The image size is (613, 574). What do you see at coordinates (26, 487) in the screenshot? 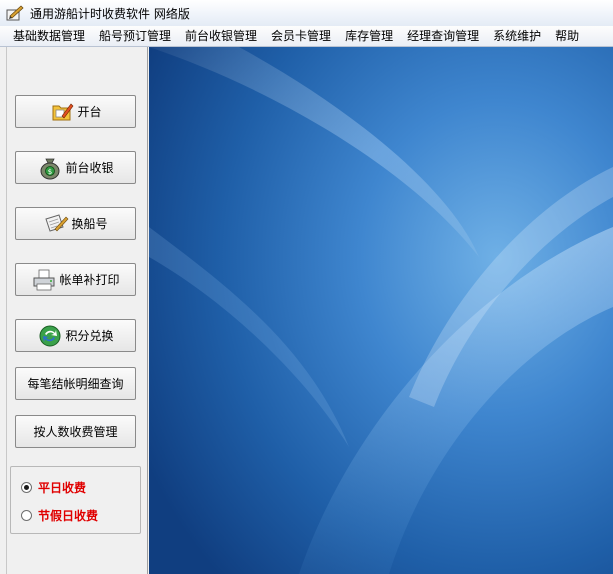
I see `weekday-rate-radio-dot` at bounding box center [26, 487].